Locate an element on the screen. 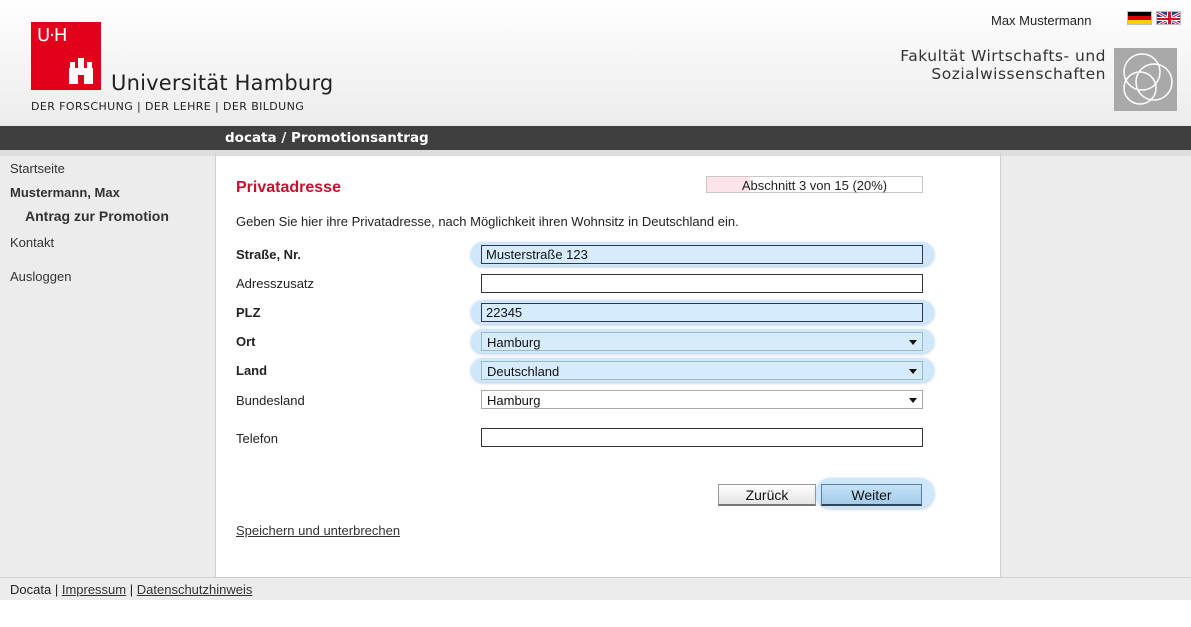 The height and width of the screenshot is (627, 1191). progress-text: Abschnitt 3 von 15 (20%) is located at coordinates (814, 185).